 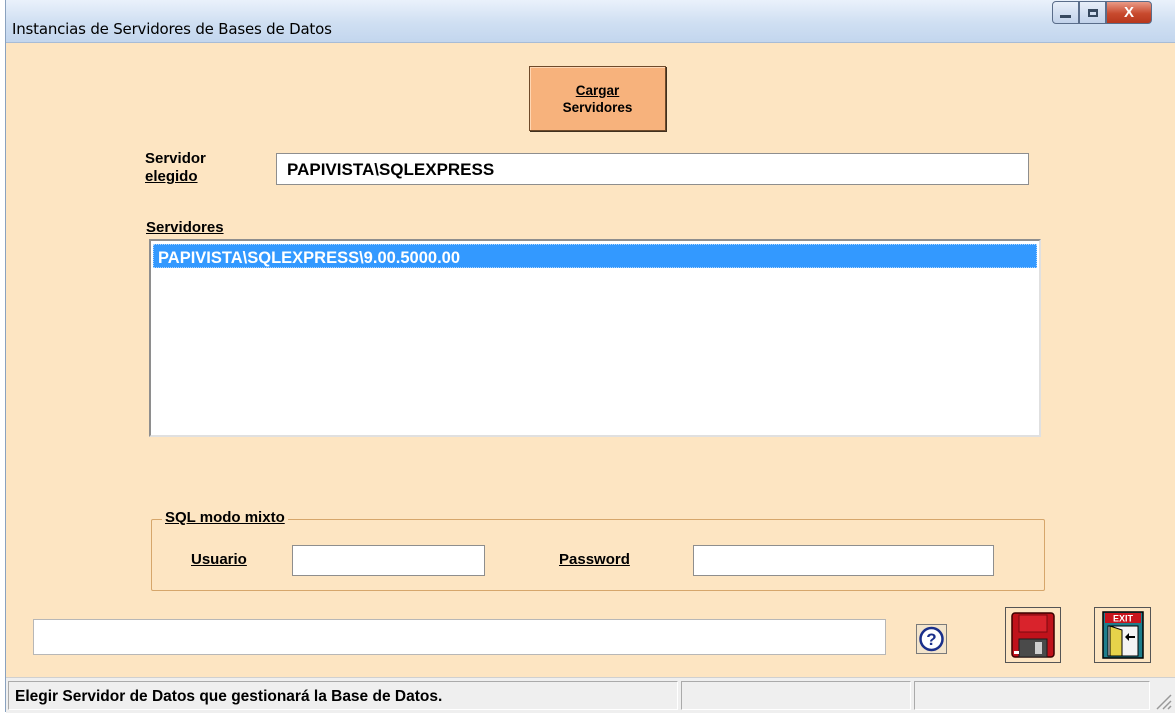 I want to click on selected-server-field: PAPIVISTA\SQLEXPRESS, so click(x=652, y=169).